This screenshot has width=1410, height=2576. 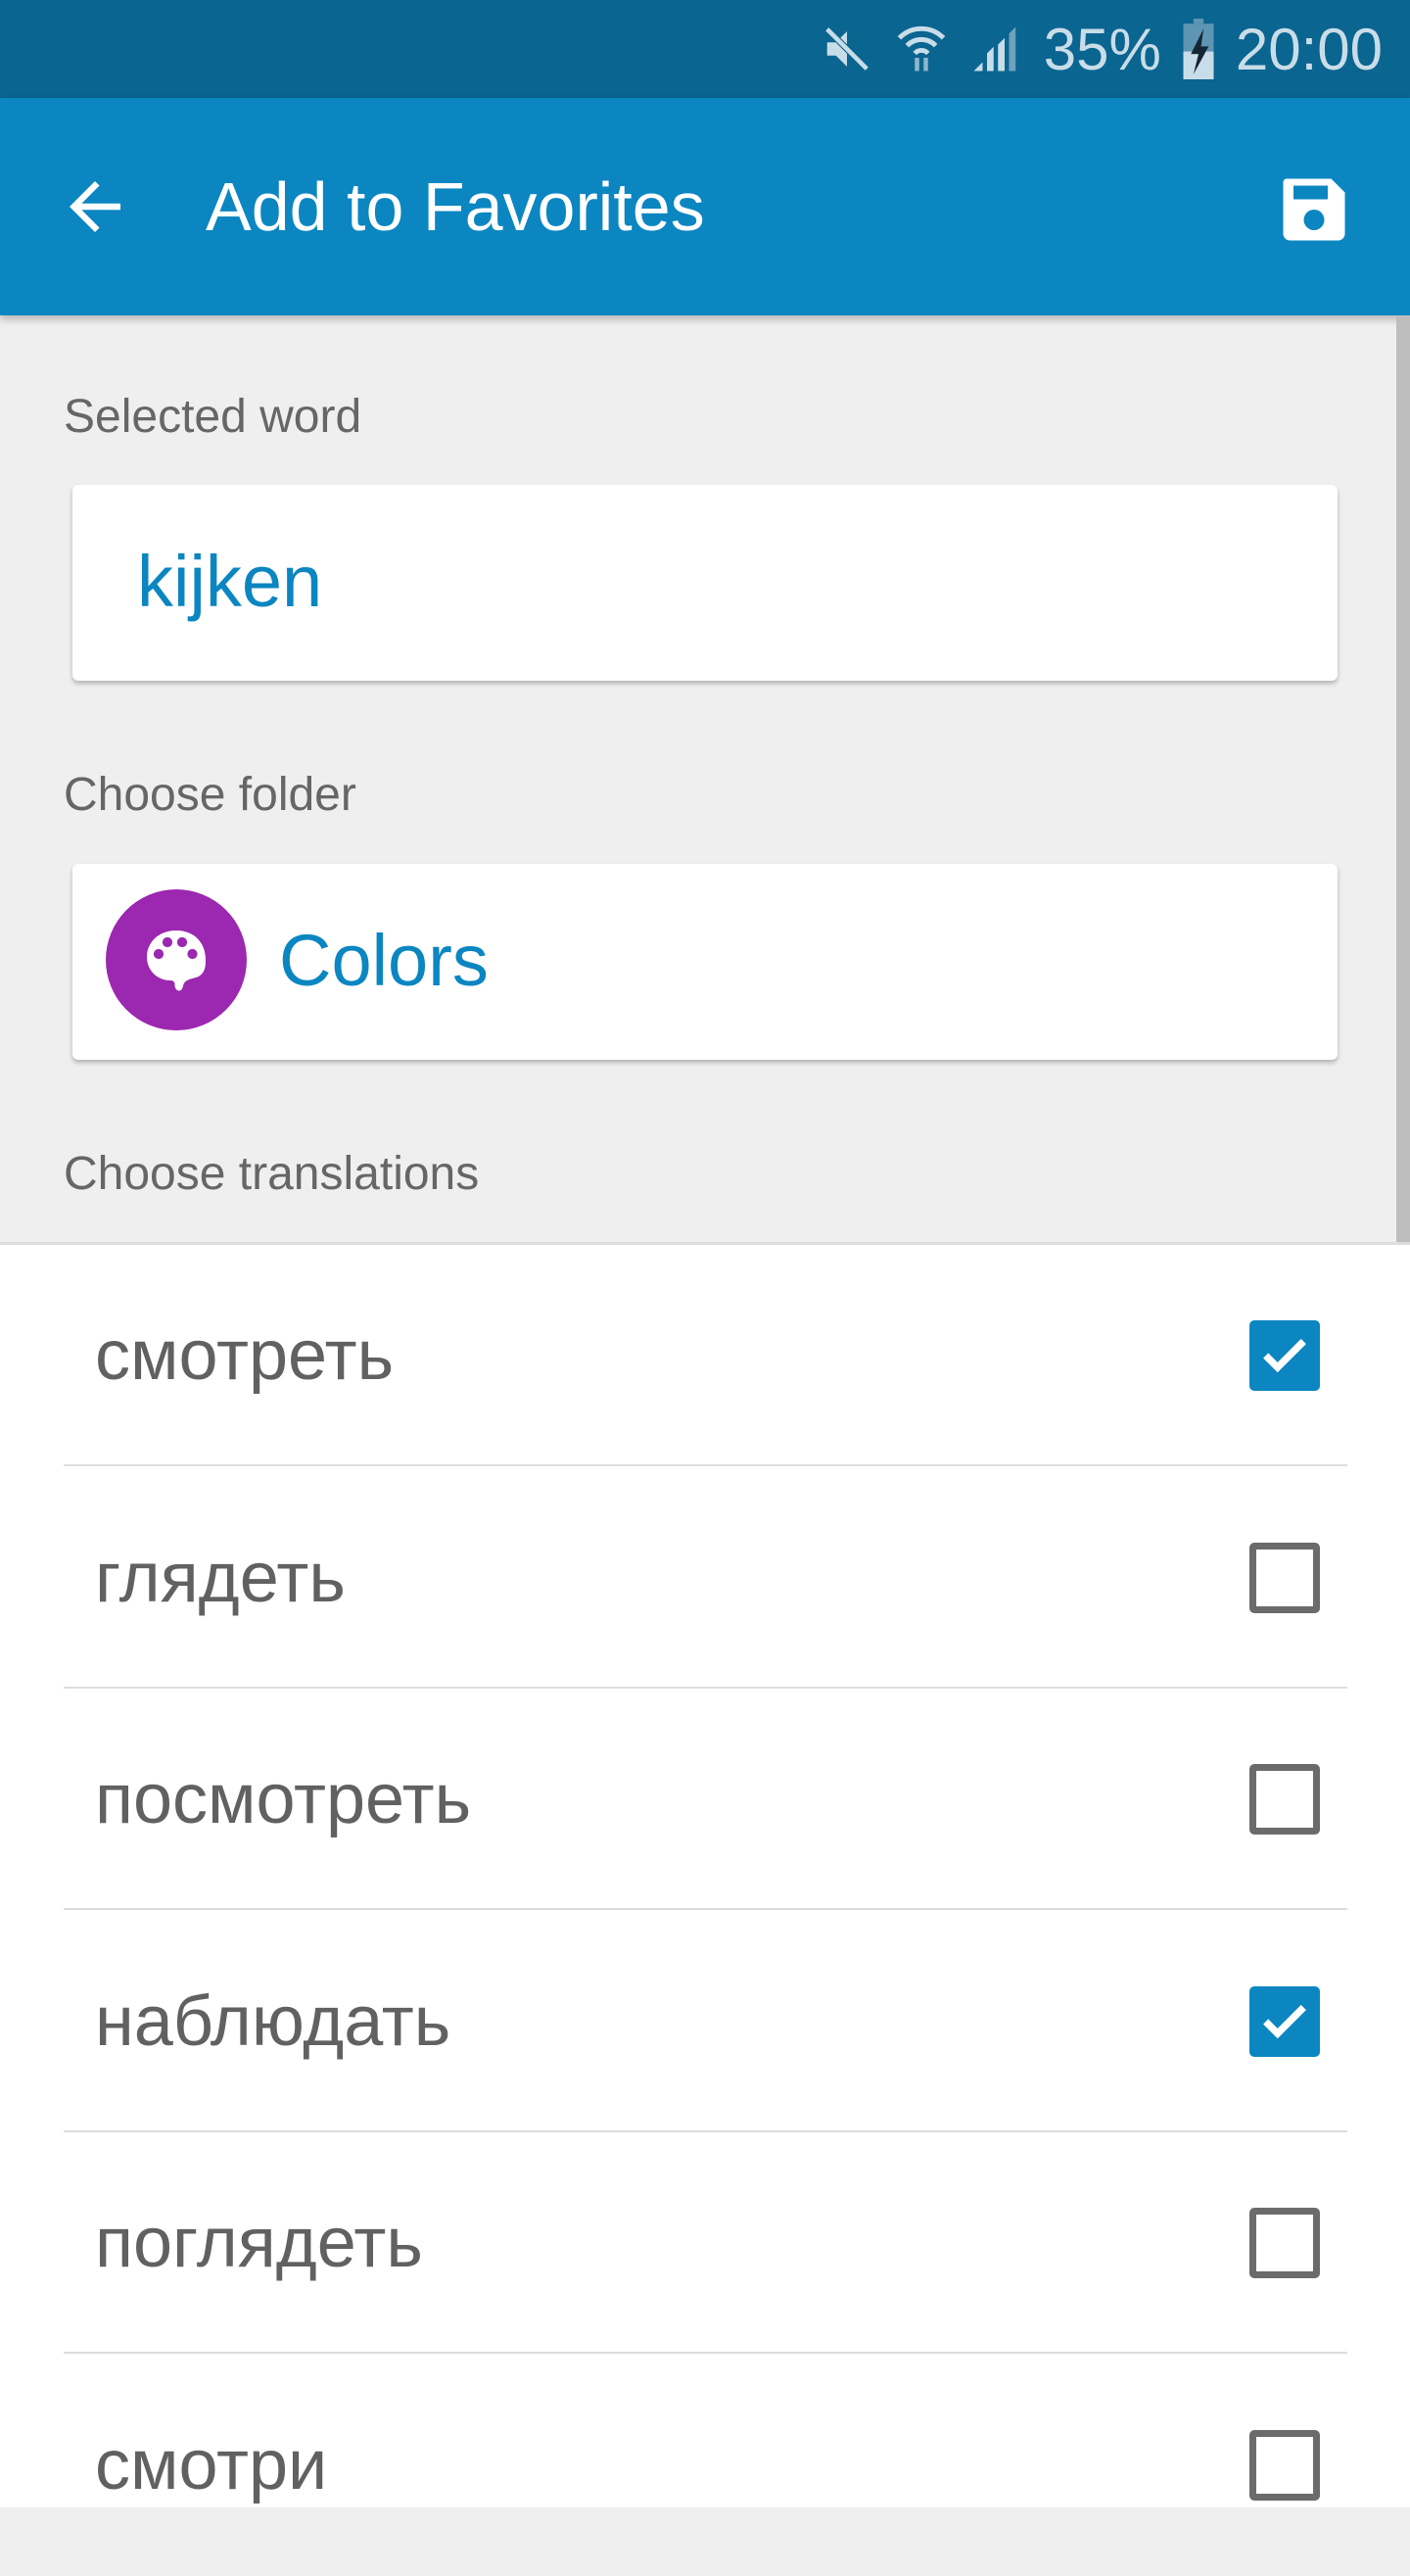 I want to click on translation-text: наблюдать, so click(x=273, y=2021).